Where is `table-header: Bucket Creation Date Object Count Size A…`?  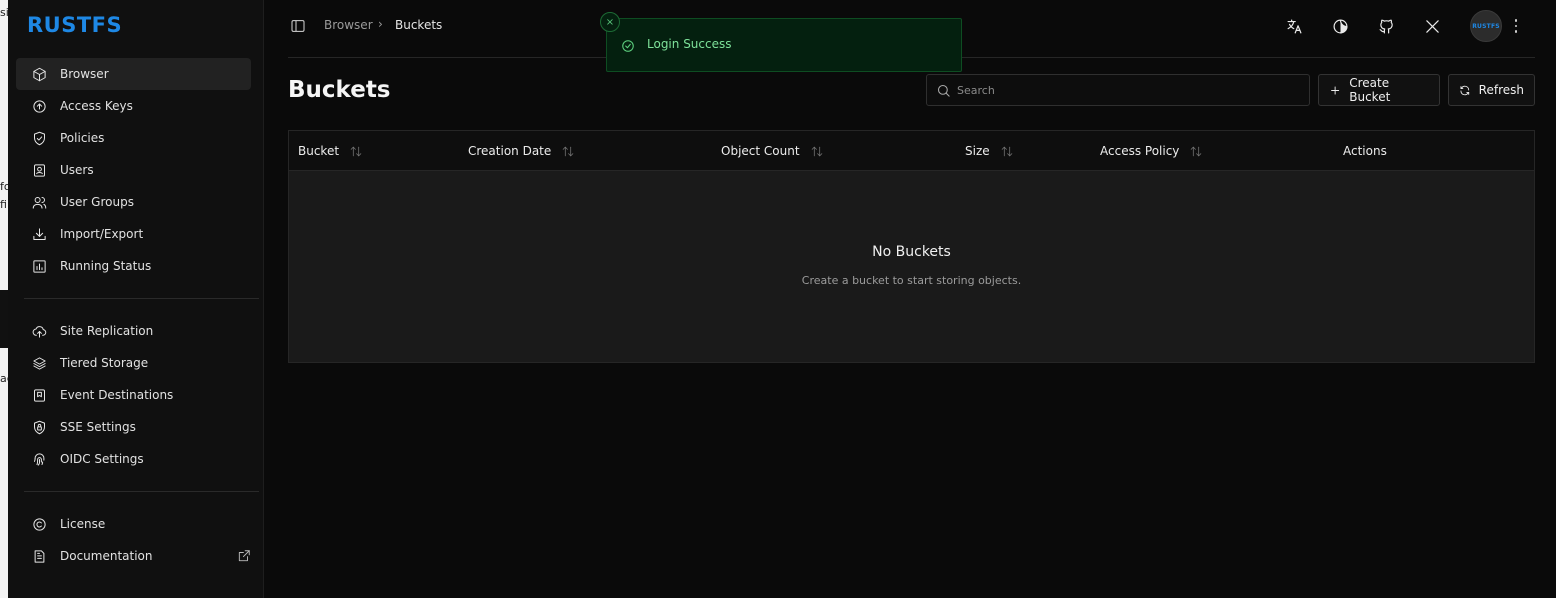 table-header: Bucket Creation Date Object Count Size A… is located at coordinates (911, 151).